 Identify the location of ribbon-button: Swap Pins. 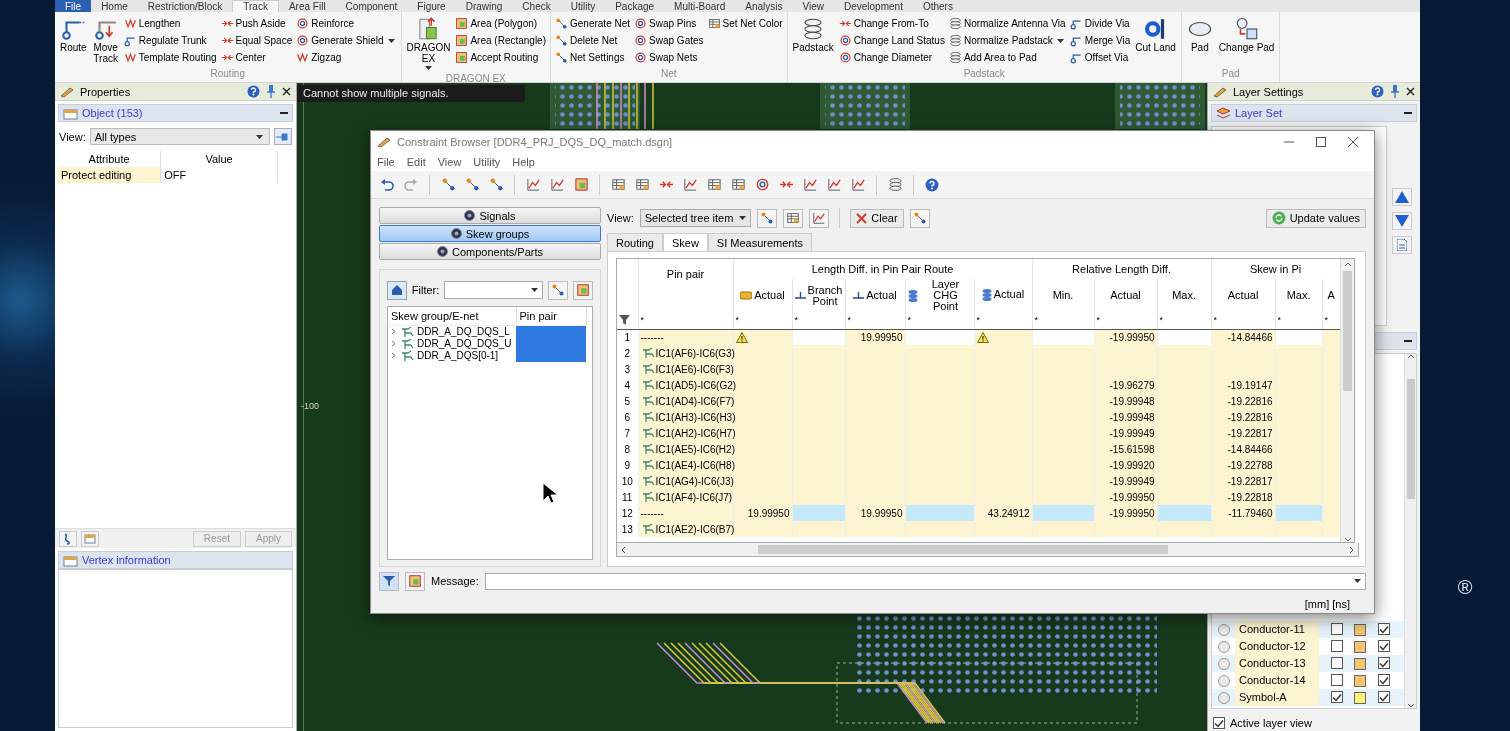
(669, 23).